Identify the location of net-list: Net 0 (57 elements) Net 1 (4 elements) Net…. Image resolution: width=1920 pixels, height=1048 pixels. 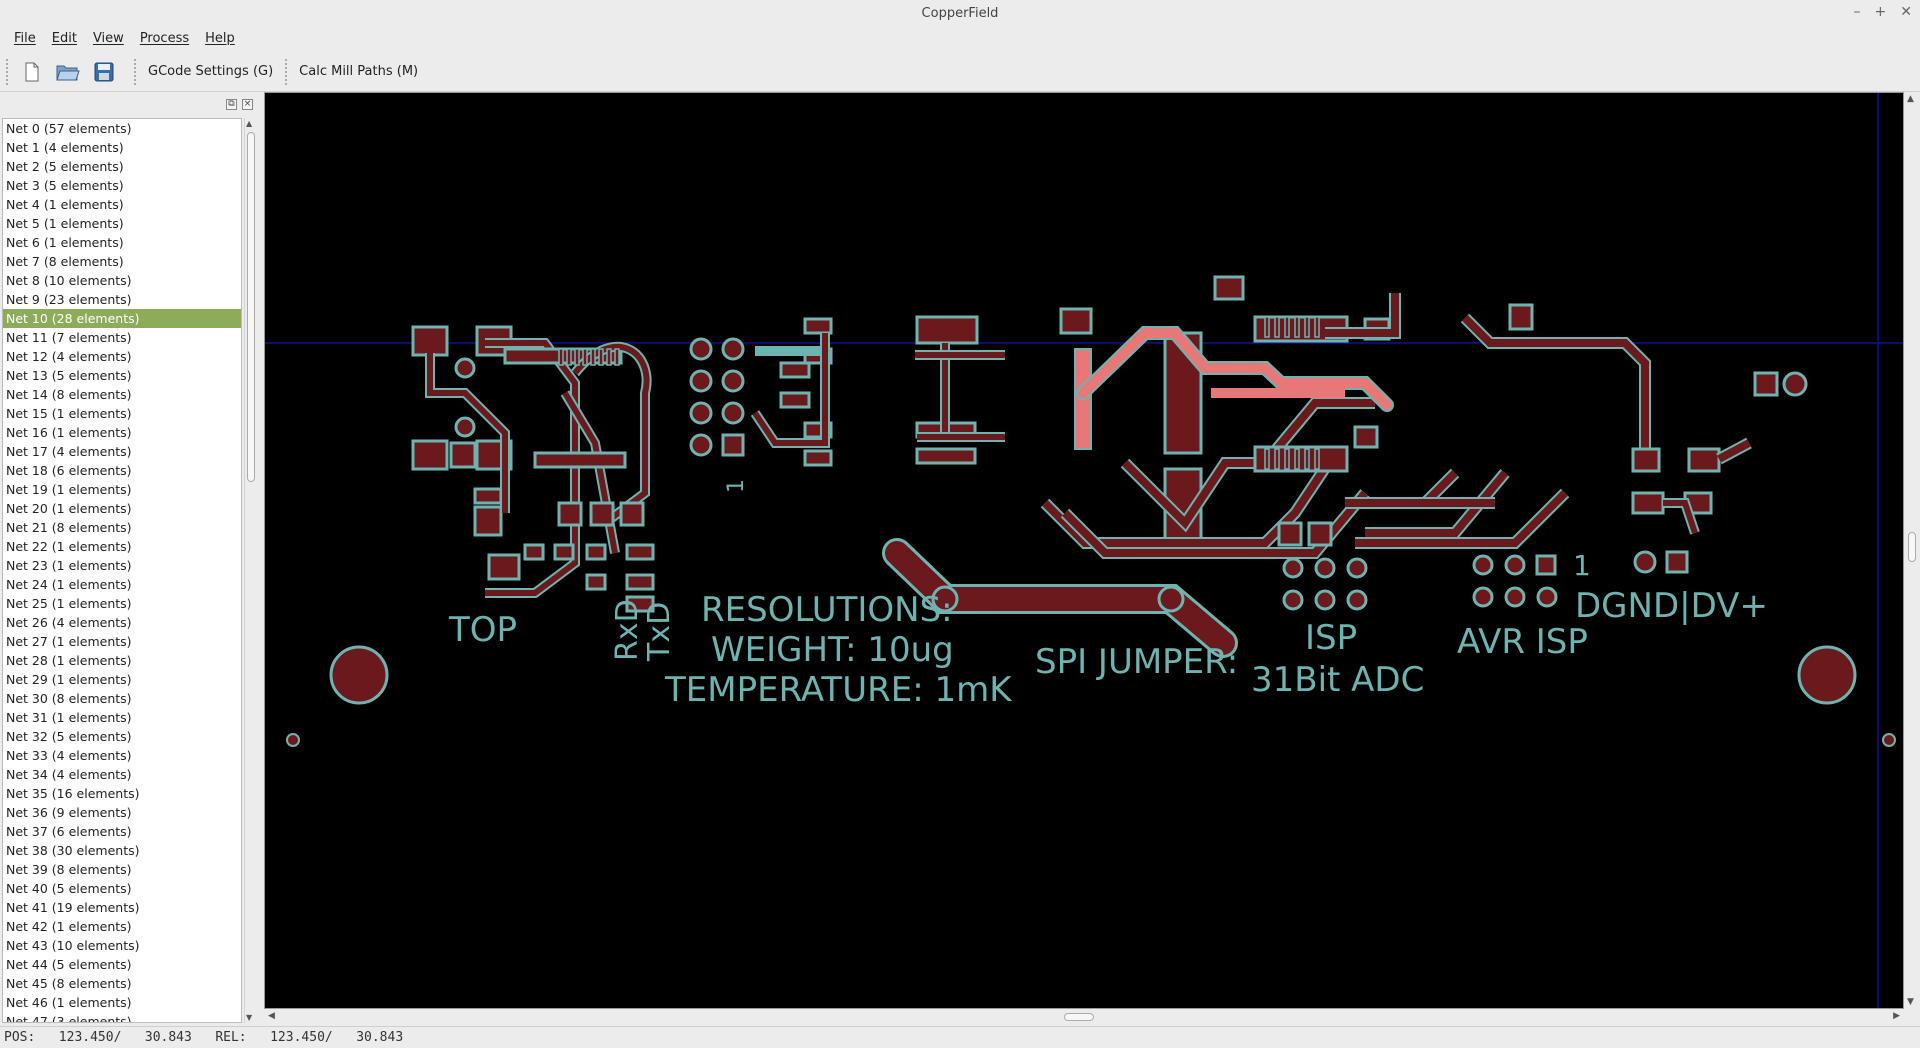
(122, 570).